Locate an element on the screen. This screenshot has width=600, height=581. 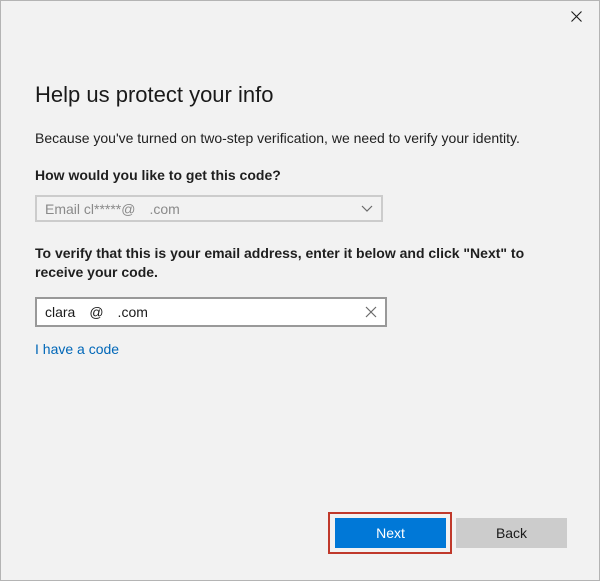
back-button: Back is located at coordinates (511, 533).